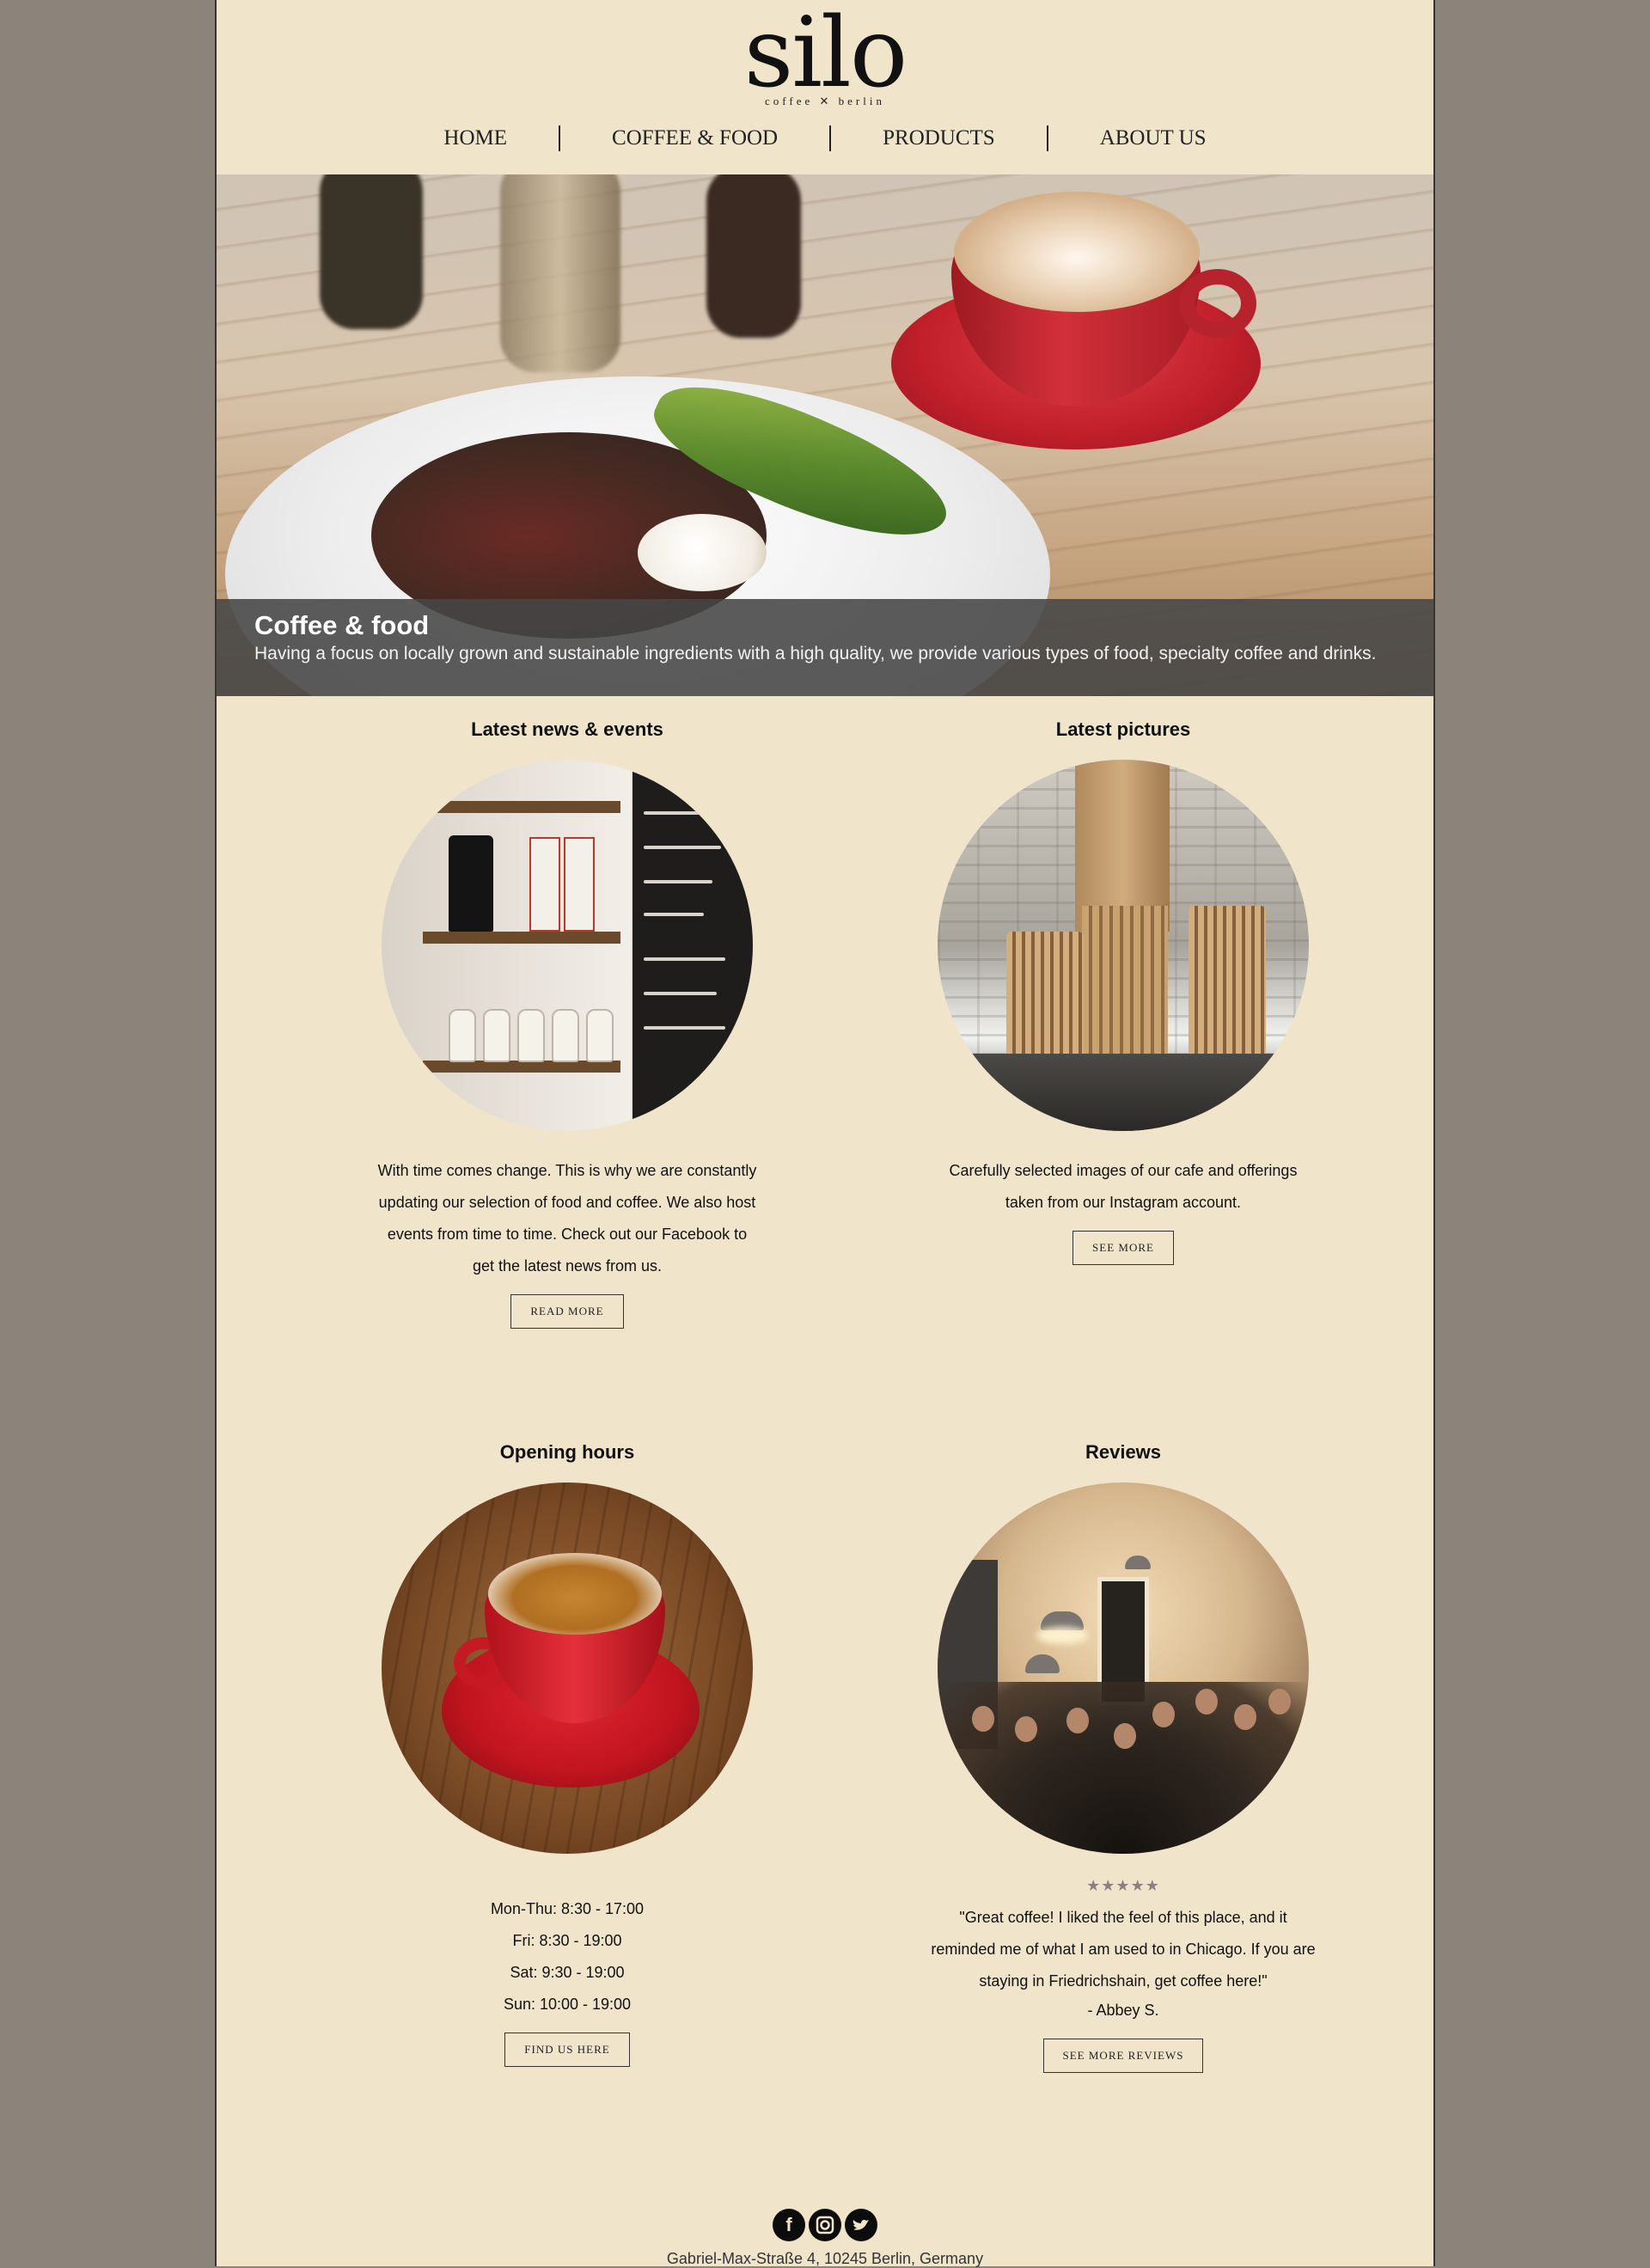 The image size is (1650, 2268). What do you see at coordinates (694, 138) in the screenshot?
I see `nav-coffee-food: COFFEE & FOOD` at bounding box center [694, 138].